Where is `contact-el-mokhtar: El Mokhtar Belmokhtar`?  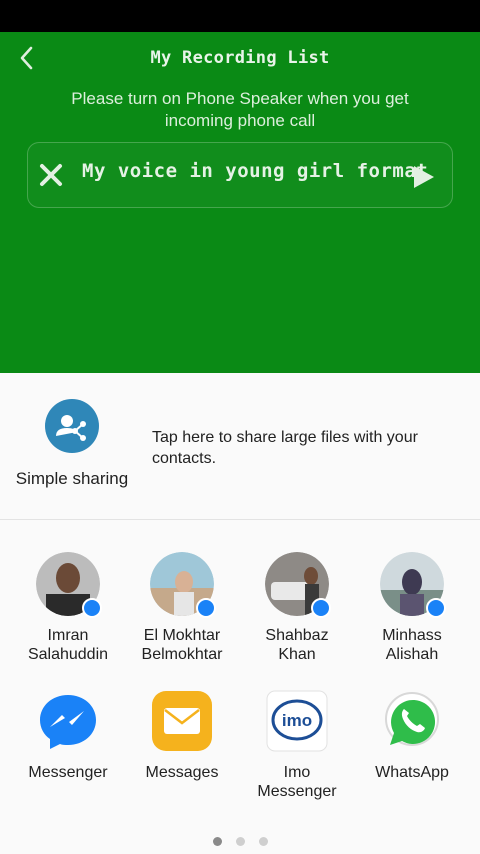
contact-el-mokhtar: El Mokhtar Belmokhtar is located at coordinates (182, 608).